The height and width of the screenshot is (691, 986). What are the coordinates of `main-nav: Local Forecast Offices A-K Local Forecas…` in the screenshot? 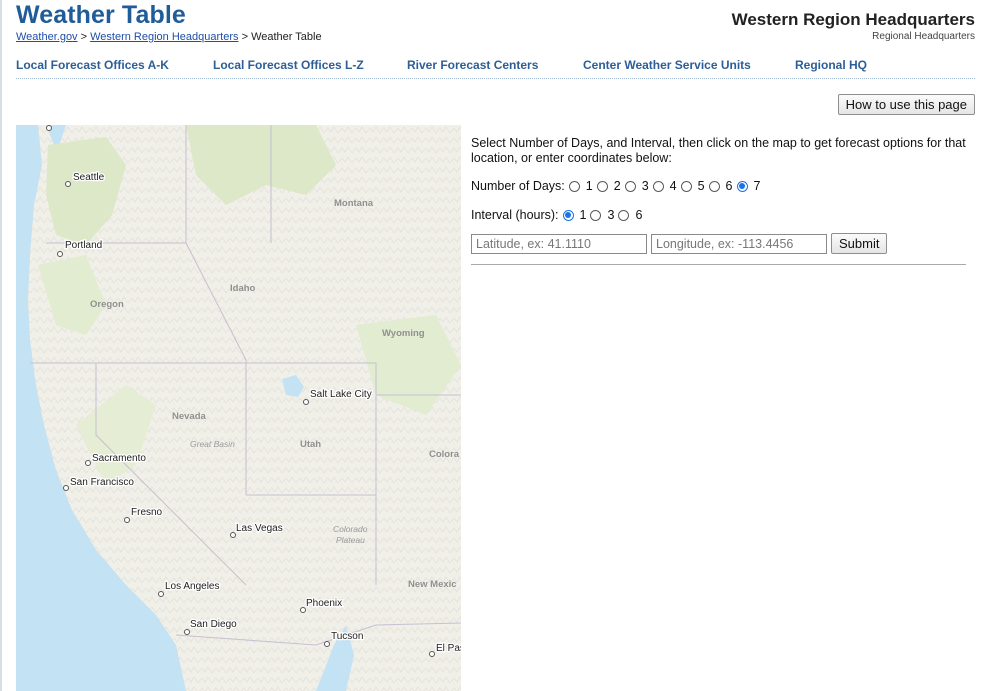 It's located at (495, 68).